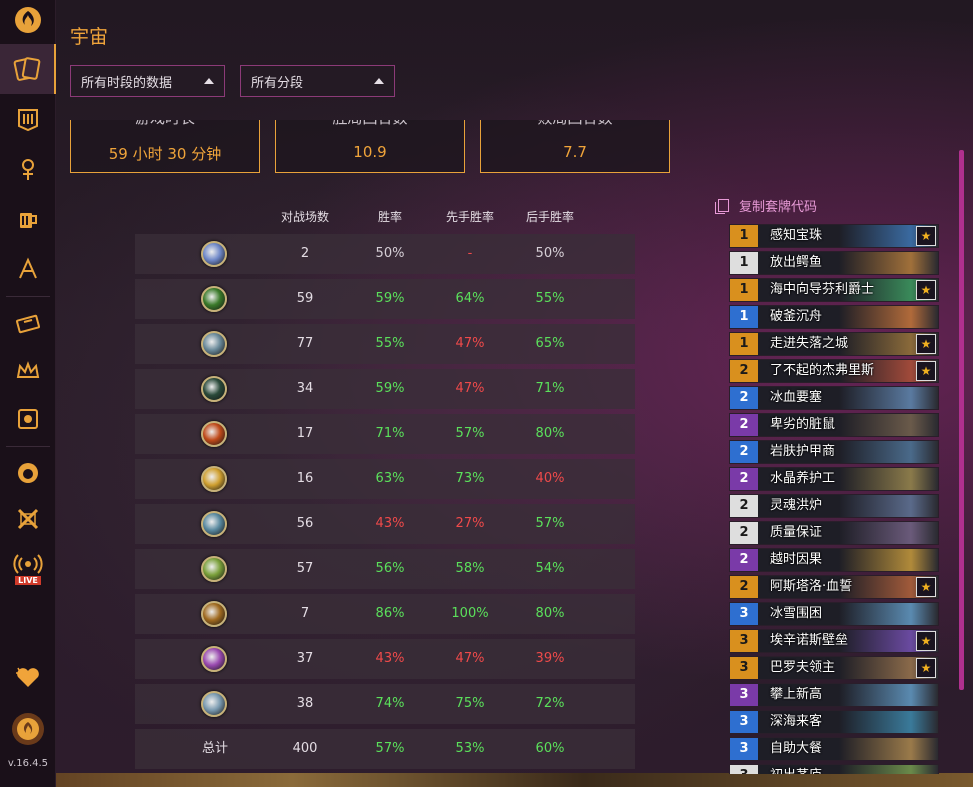  Describe the element at coordinates (214, 569) in the screenshot. I see `rogue-icon` at that location.